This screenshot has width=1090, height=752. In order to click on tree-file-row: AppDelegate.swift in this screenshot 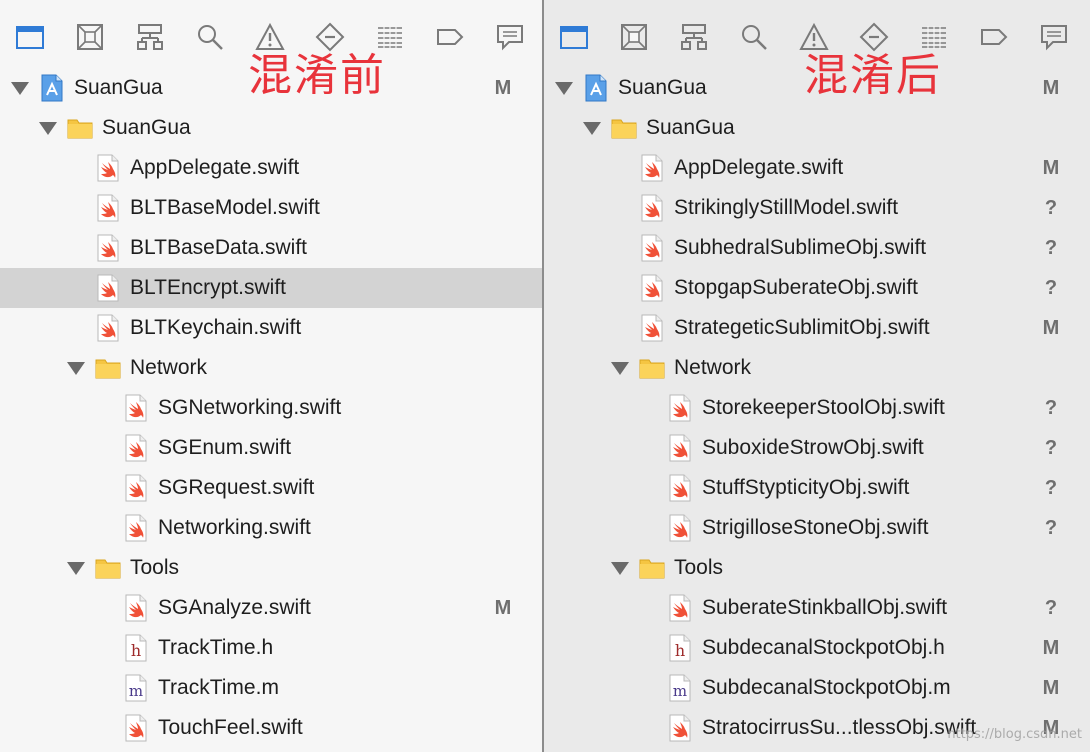, I will do `click(271, 168)`.